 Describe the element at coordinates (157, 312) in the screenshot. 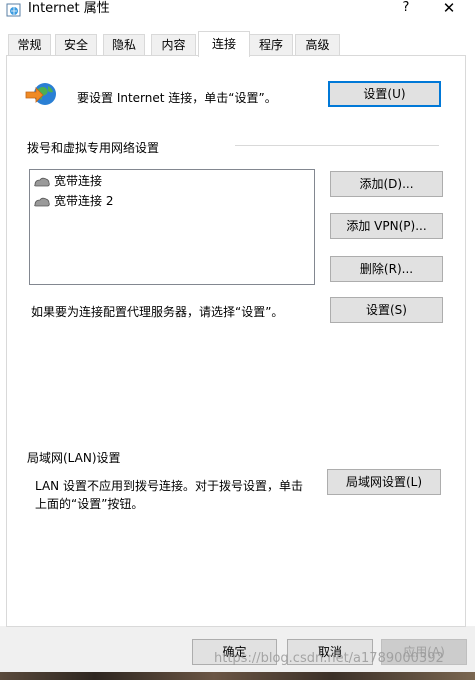

I see `proxy-instruction: 如果要为连接配置代理服务器，请选择“设置”。` at that location.